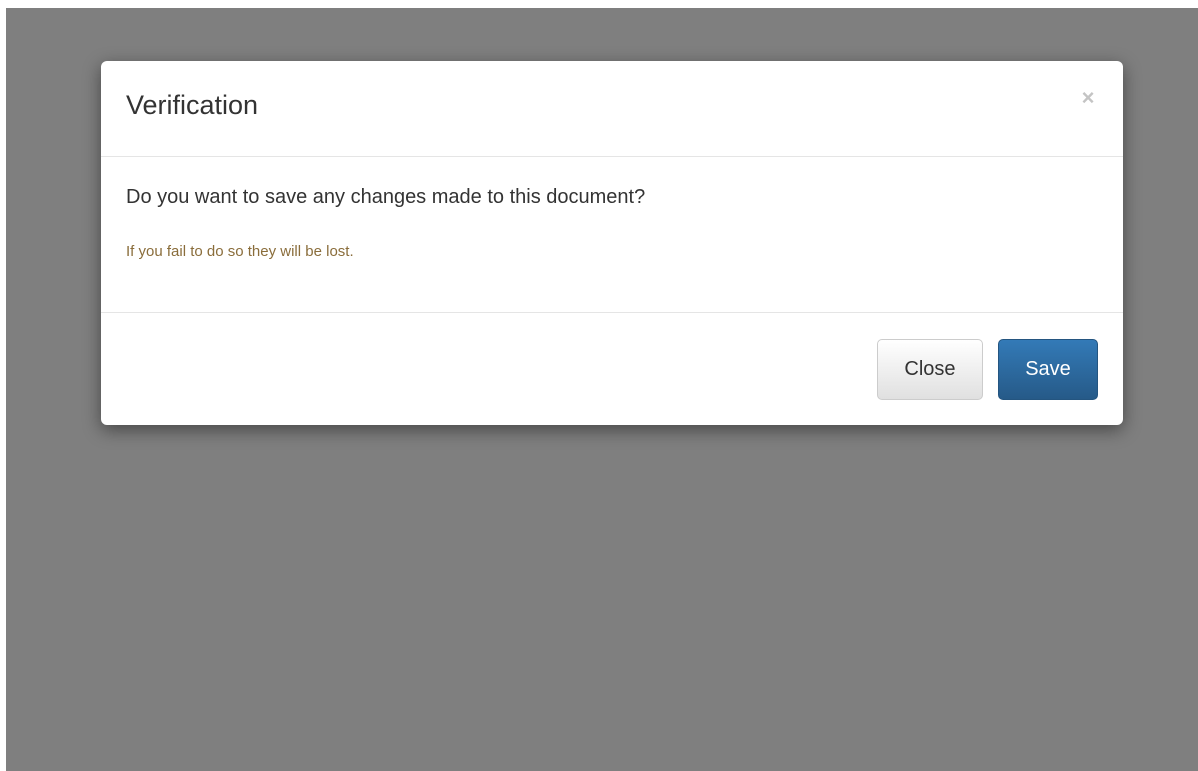  What do you see at coordinates (930, 369) in the screenshot?
I see `close-button: Close` at bounding box center [930, 369].